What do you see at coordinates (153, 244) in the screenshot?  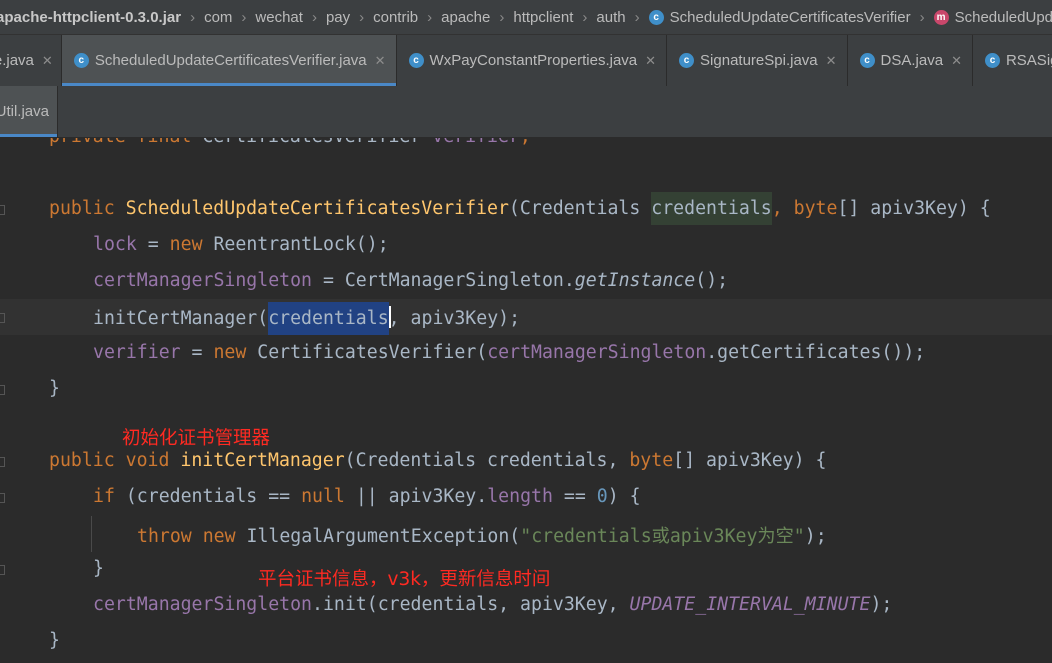 I see `token: =` at bounding box center [153, 244].